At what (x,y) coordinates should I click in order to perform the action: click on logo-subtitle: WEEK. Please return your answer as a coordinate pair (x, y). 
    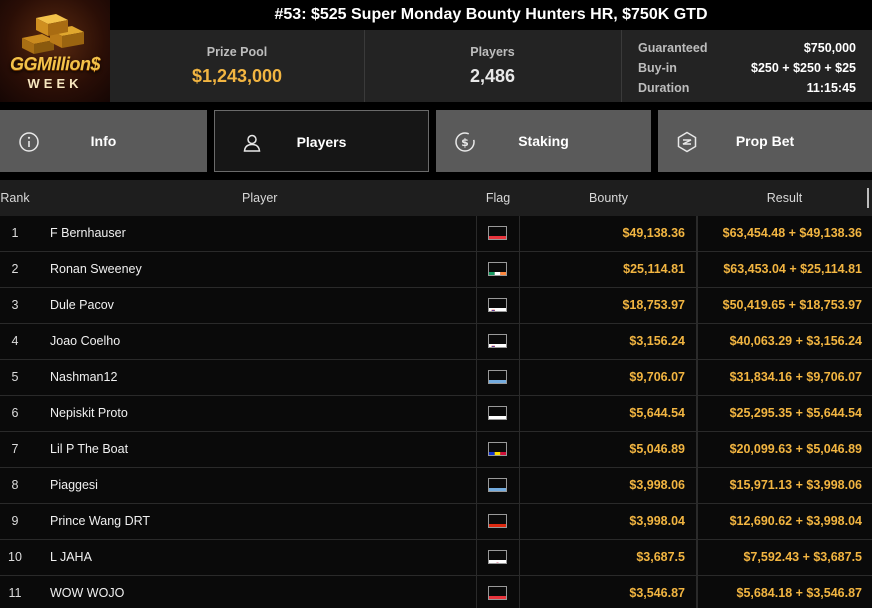
    Looking at the image, I should click on (55, 83).